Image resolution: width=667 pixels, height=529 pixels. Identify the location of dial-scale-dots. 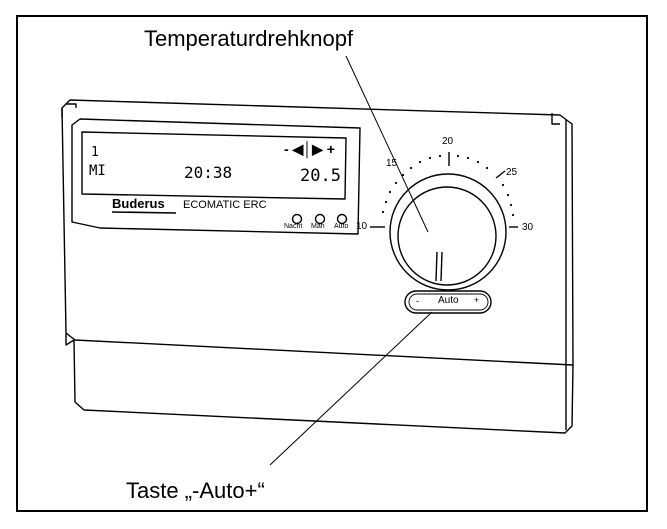
(448, 185).